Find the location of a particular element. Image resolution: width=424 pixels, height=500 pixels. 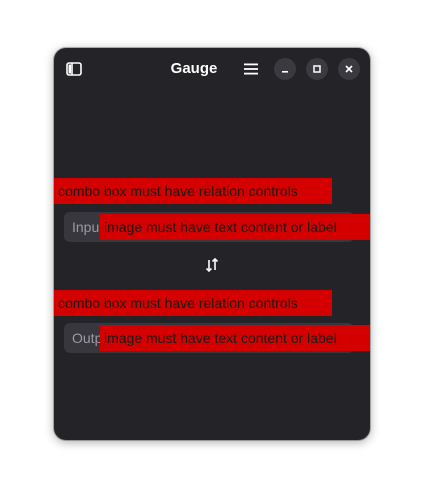

header-bar: Gauge is located at coordinates (212, 69).